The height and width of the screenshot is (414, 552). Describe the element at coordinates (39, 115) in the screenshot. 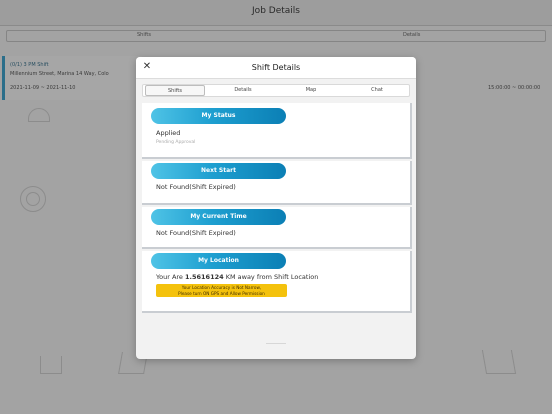

I see `background-gauge-icon` at that location.